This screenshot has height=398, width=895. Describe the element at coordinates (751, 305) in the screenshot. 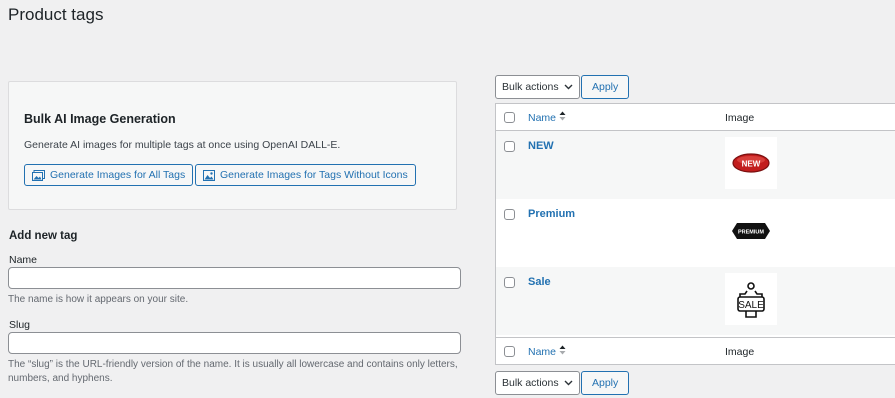

I see `svg-text: SALE` at that location.